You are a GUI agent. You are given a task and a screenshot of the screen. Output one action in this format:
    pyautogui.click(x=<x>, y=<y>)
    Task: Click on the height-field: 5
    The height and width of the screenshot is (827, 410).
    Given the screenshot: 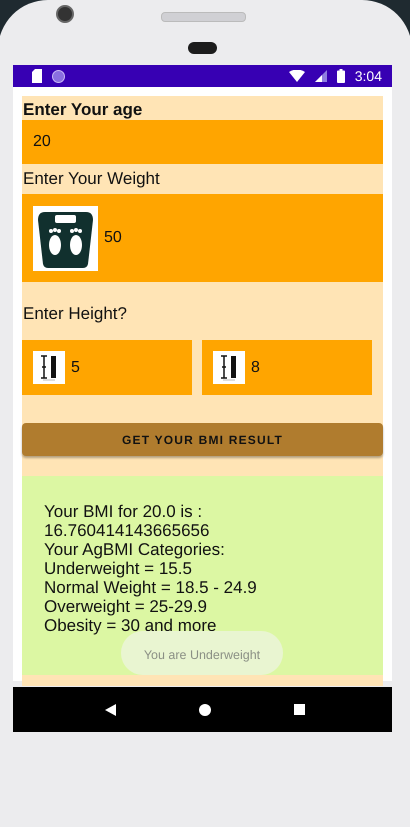 What is the action you would take?
    pyautogui.click(x=107, y=367)
    